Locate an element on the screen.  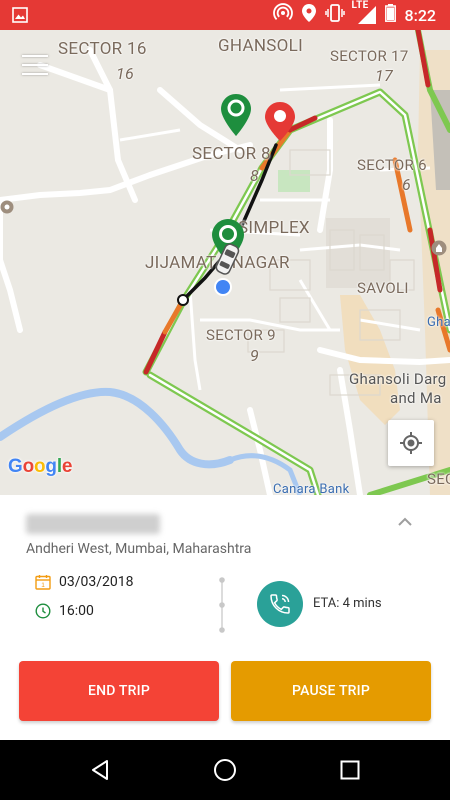
back-triangle-icon is located at coordinates (100, 770).